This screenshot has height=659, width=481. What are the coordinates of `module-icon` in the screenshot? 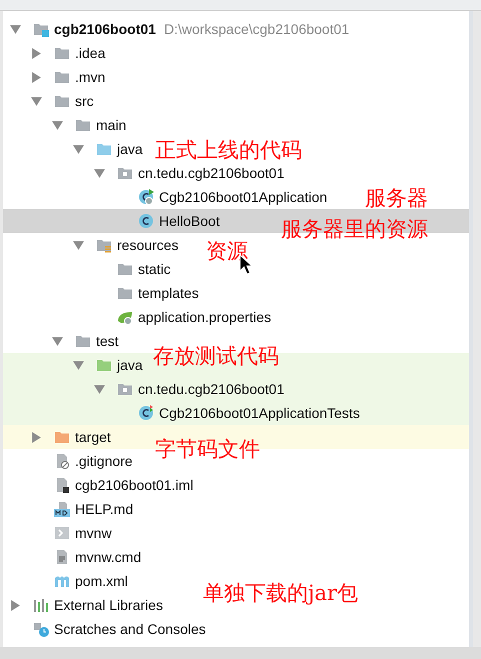 It's located at (41, 29).